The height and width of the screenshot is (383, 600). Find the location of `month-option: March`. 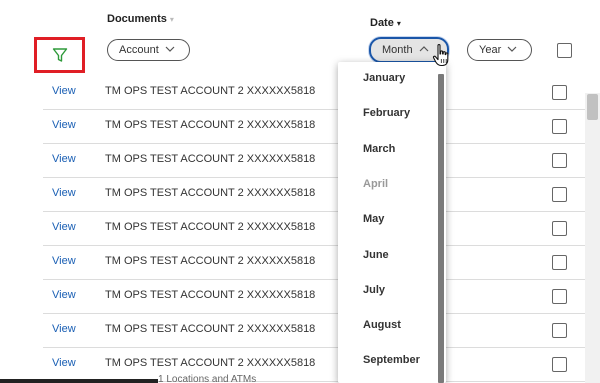

month-option: March is located at coordinates (379, 149).